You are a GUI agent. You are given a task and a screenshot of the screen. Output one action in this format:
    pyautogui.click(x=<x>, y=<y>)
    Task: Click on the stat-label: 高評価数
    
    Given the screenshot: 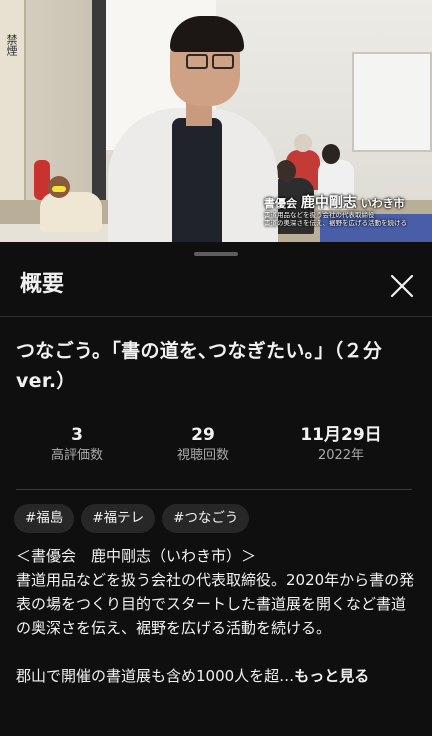 What is the action you would take?
    pyautogui.click(x=76, y=455)
    